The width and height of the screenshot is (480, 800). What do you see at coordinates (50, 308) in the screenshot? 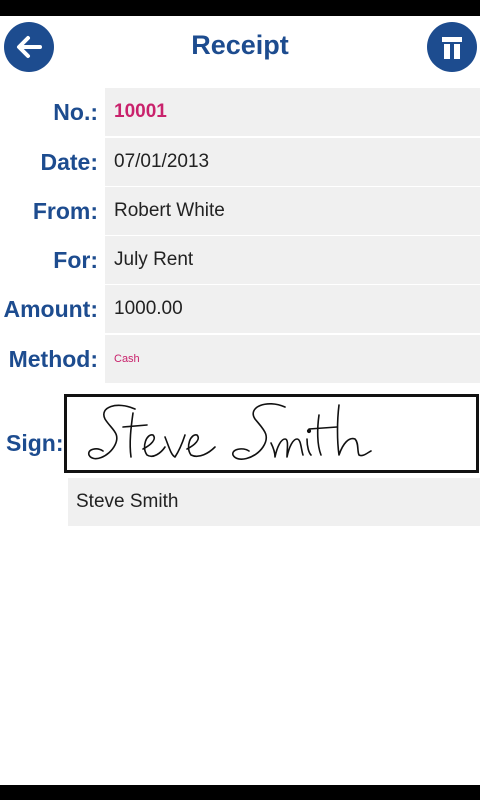
I see `amount-label: Amount:` at bounding box center [50, 308].